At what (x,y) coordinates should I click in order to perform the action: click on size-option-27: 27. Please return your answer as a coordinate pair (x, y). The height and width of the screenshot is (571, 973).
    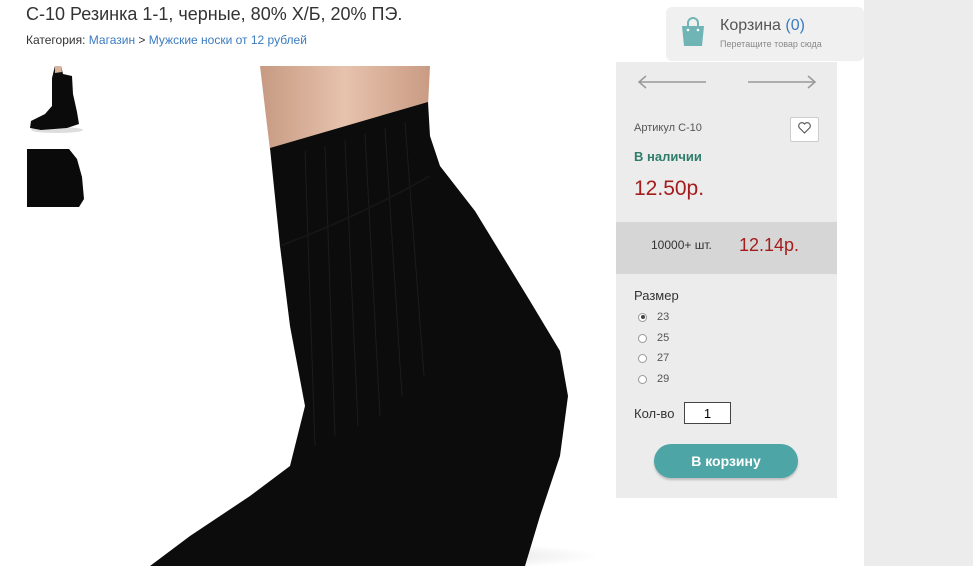
    Looking at the image, I should click on (653, 358).